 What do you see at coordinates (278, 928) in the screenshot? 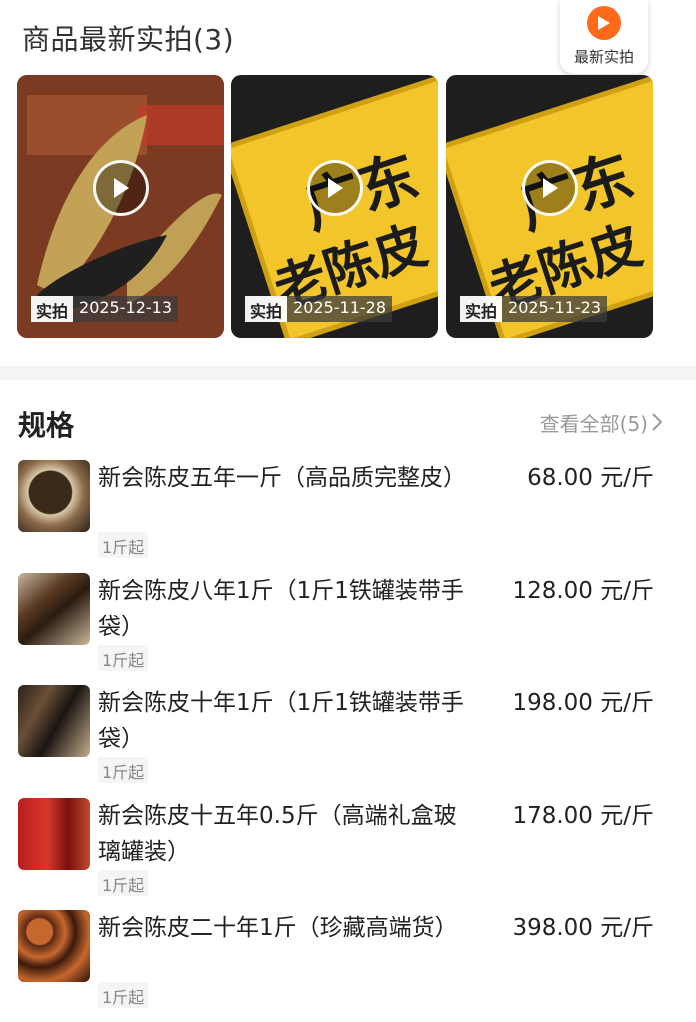
I see `spec-name: 新会陈皮二十年1斤（珍藏高端货）` at bounding box center [278, 928].